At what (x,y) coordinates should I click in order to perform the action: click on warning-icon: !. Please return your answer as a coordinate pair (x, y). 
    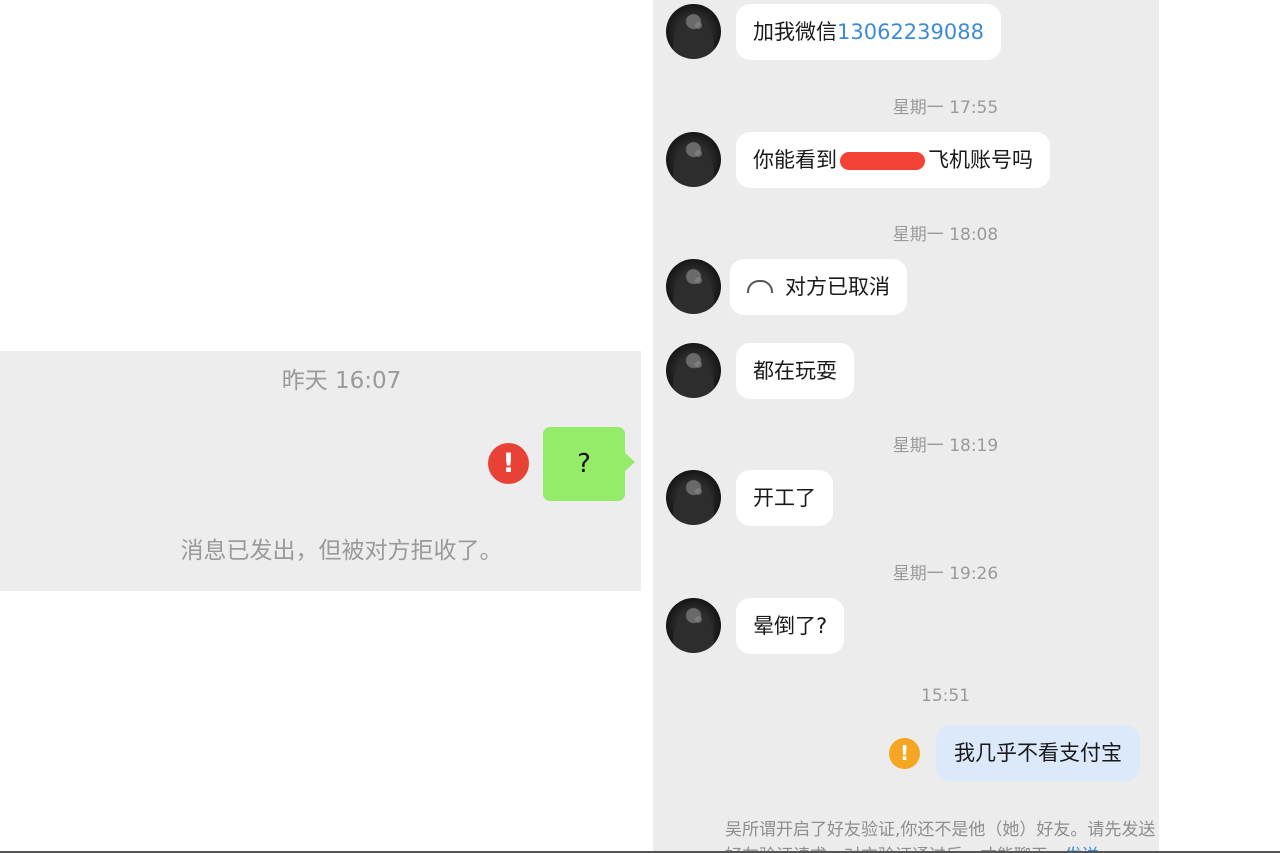
    Looking at the image, I should click on (904, 753).